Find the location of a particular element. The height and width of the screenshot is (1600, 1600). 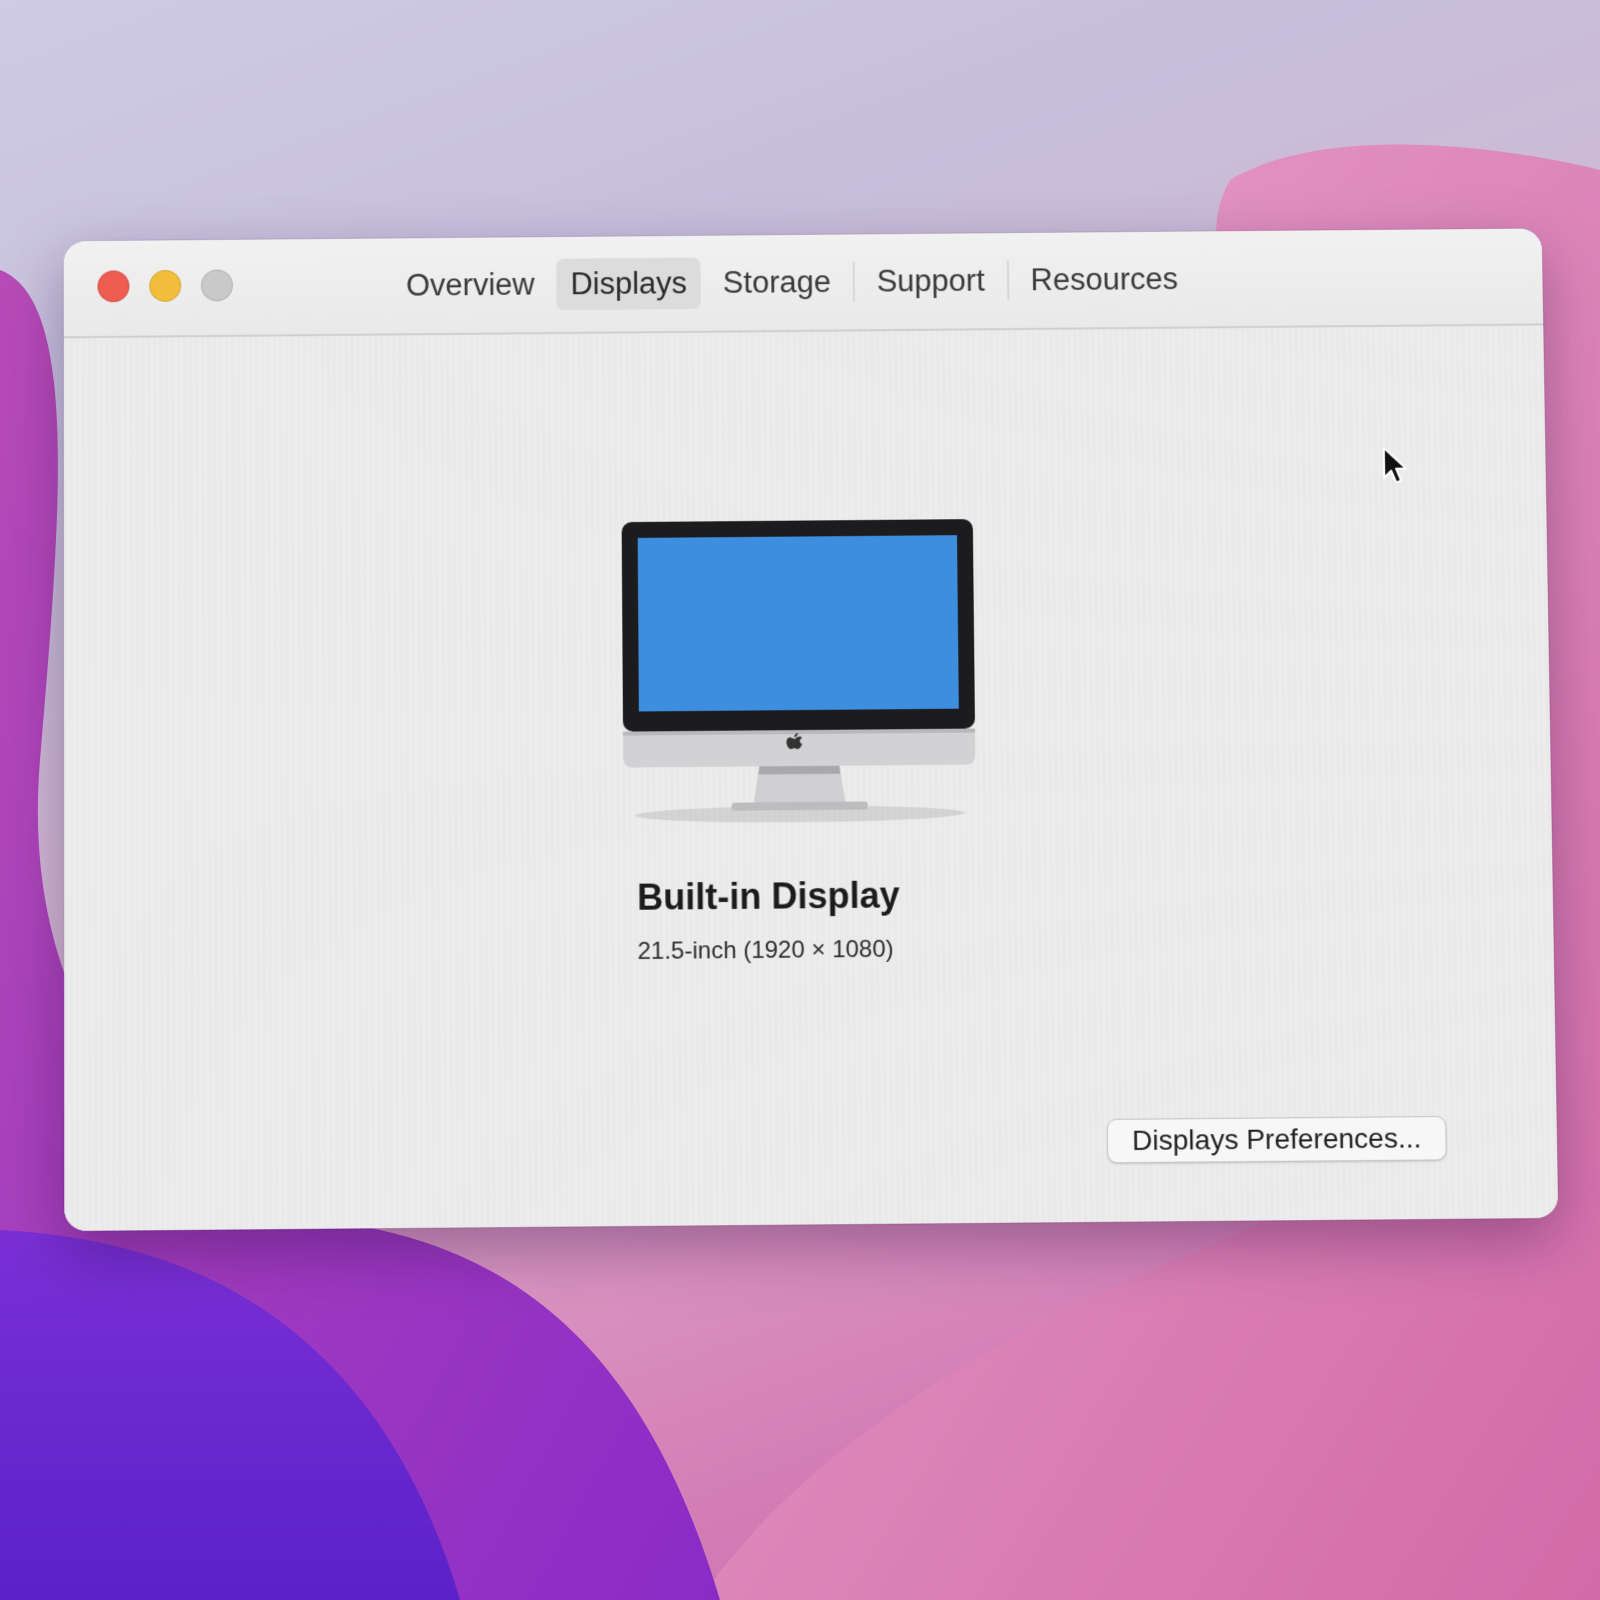

minimize-button is located at coordinates (165, 285).